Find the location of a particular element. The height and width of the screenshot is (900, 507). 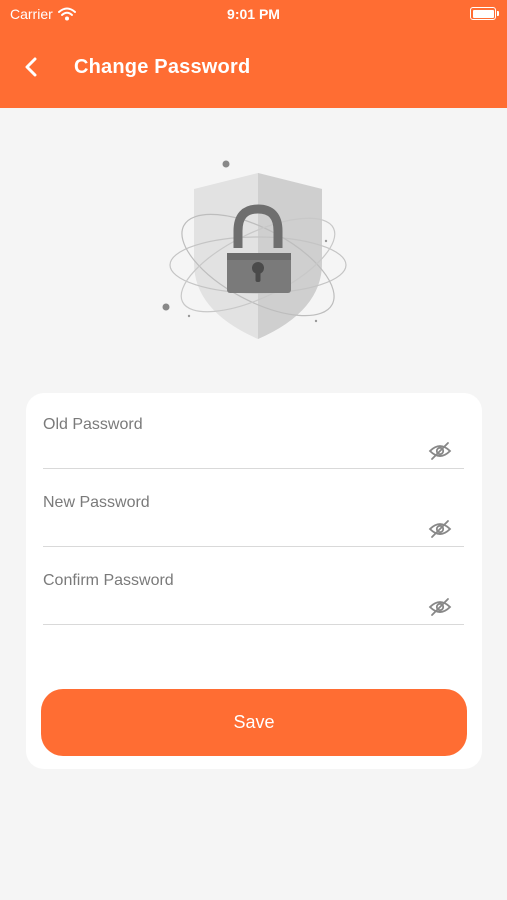

status-bar: Carrier 9:01 PM is located at coordinates (253, 14).